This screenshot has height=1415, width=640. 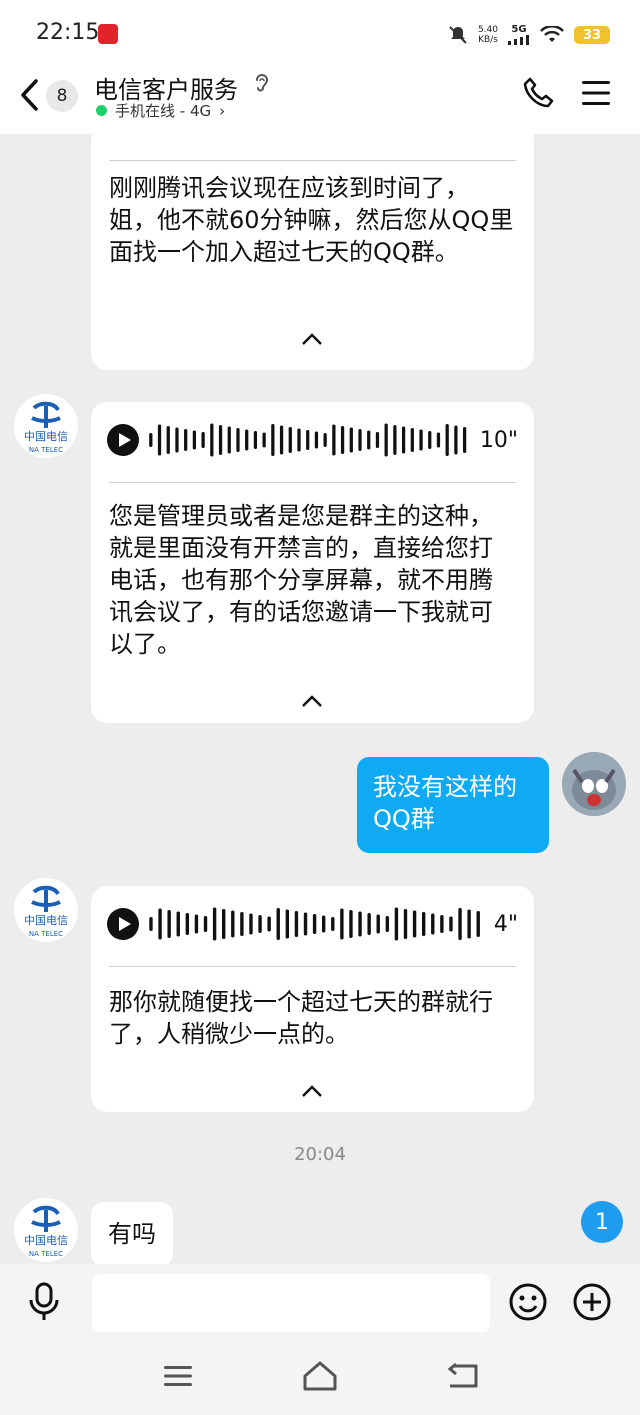 I want to click on online-dot-icon, so click(x=101, y=110).